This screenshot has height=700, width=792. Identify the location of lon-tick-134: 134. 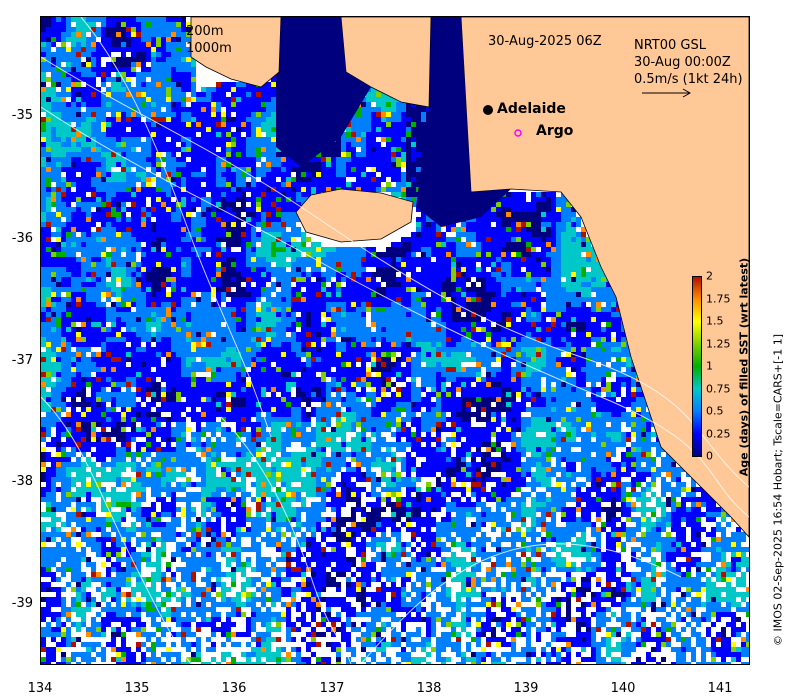
(40, 688).